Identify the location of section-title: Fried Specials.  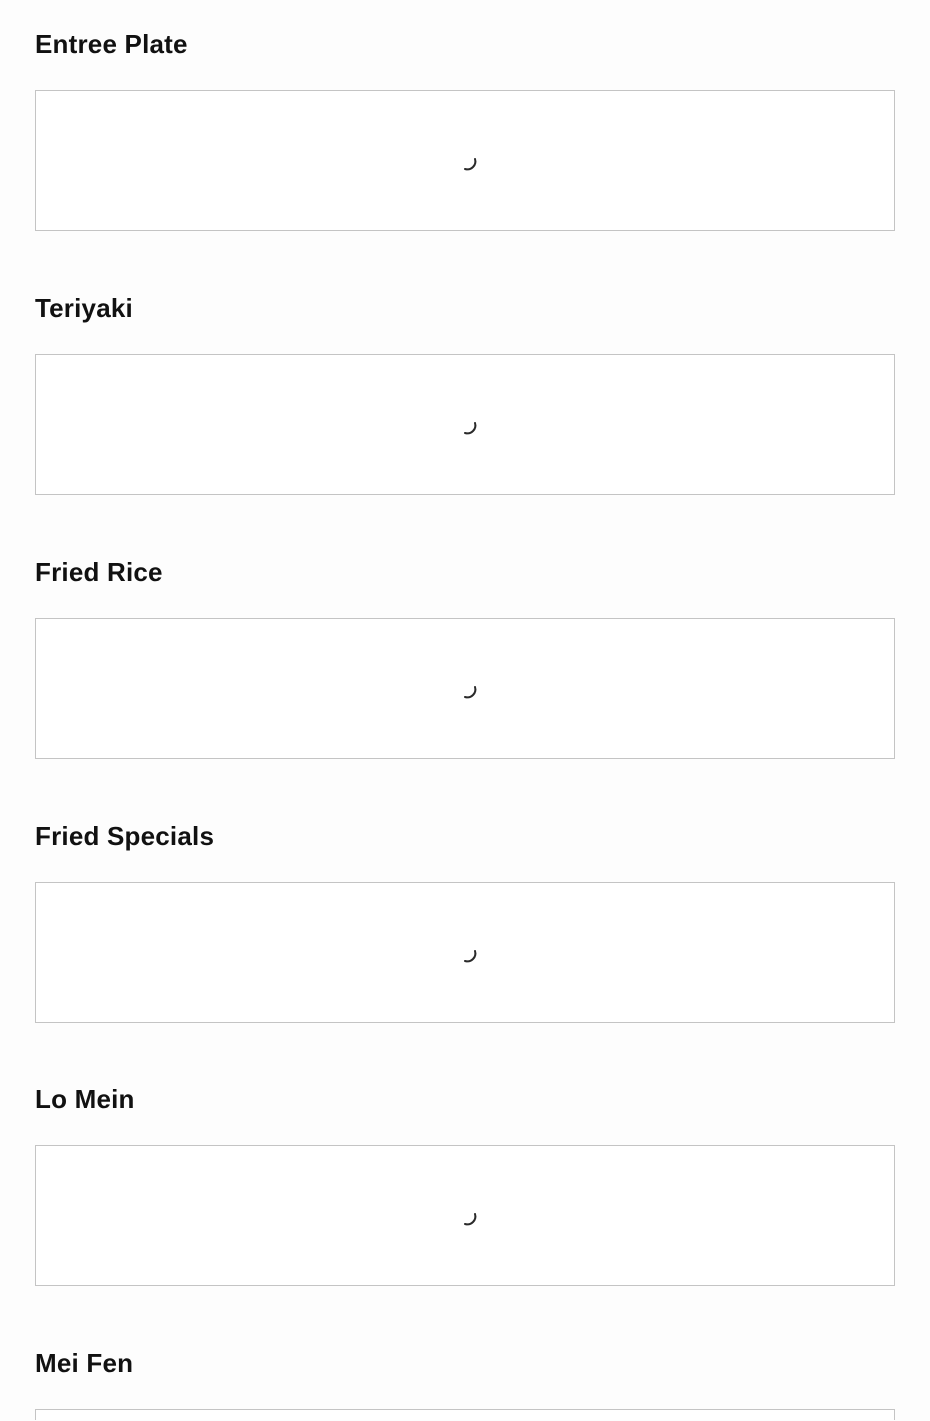
(125, 836).